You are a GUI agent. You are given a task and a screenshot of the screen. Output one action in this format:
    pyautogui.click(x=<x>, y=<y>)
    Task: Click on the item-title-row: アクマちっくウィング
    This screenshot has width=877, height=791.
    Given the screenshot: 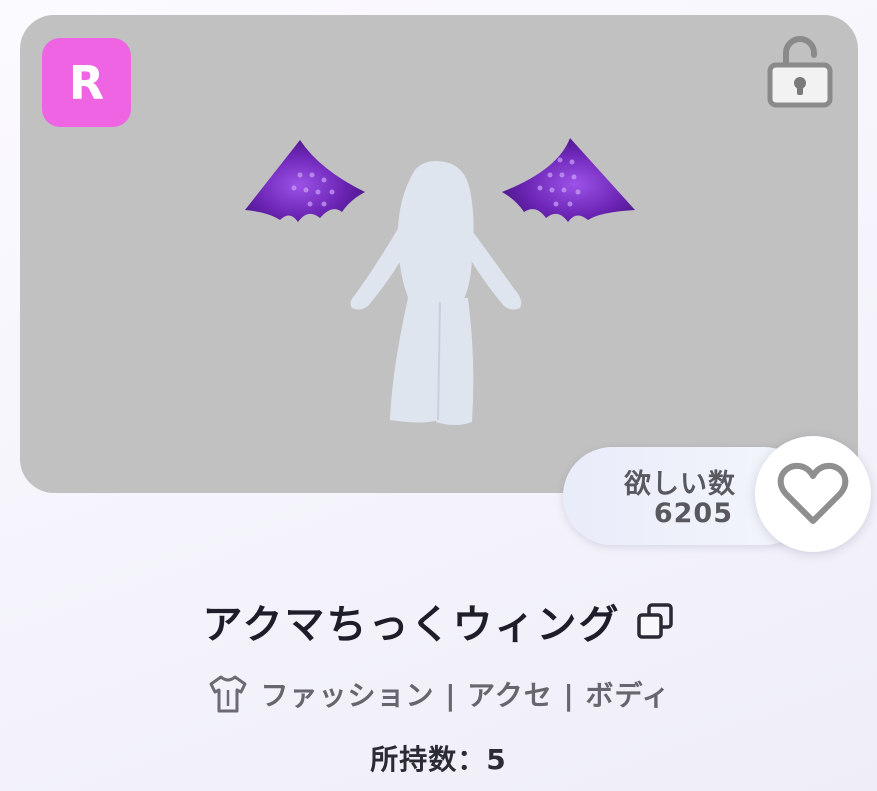 What is the action you would take?
    pyautogui.click(x=438, y=621)
    